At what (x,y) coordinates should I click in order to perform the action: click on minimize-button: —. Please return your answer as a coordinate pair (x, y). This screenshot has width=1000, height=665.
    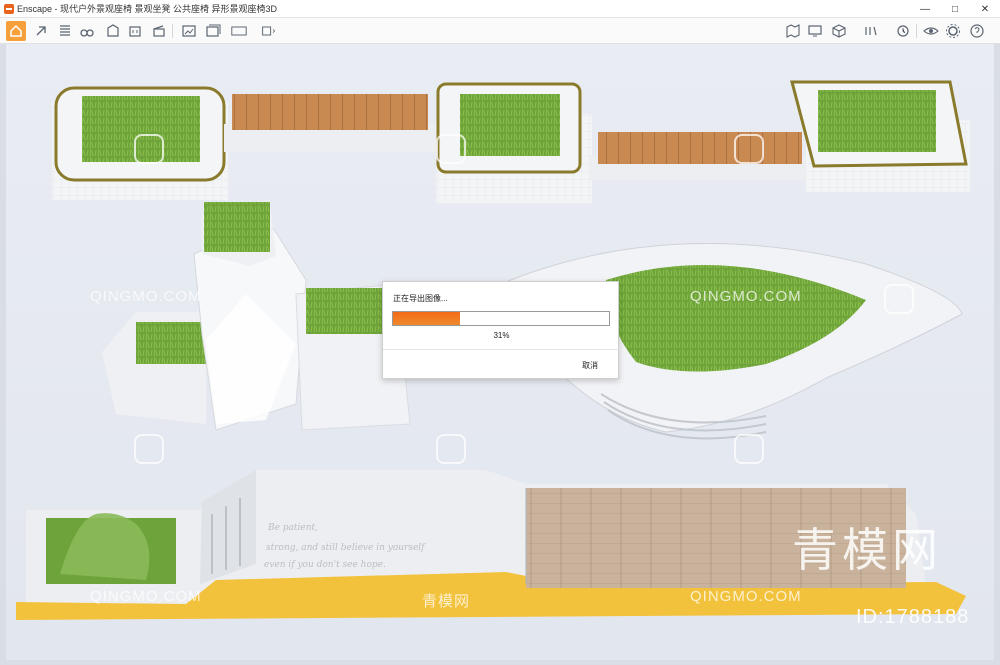
    Looking at the image, I should click on (925, 9).